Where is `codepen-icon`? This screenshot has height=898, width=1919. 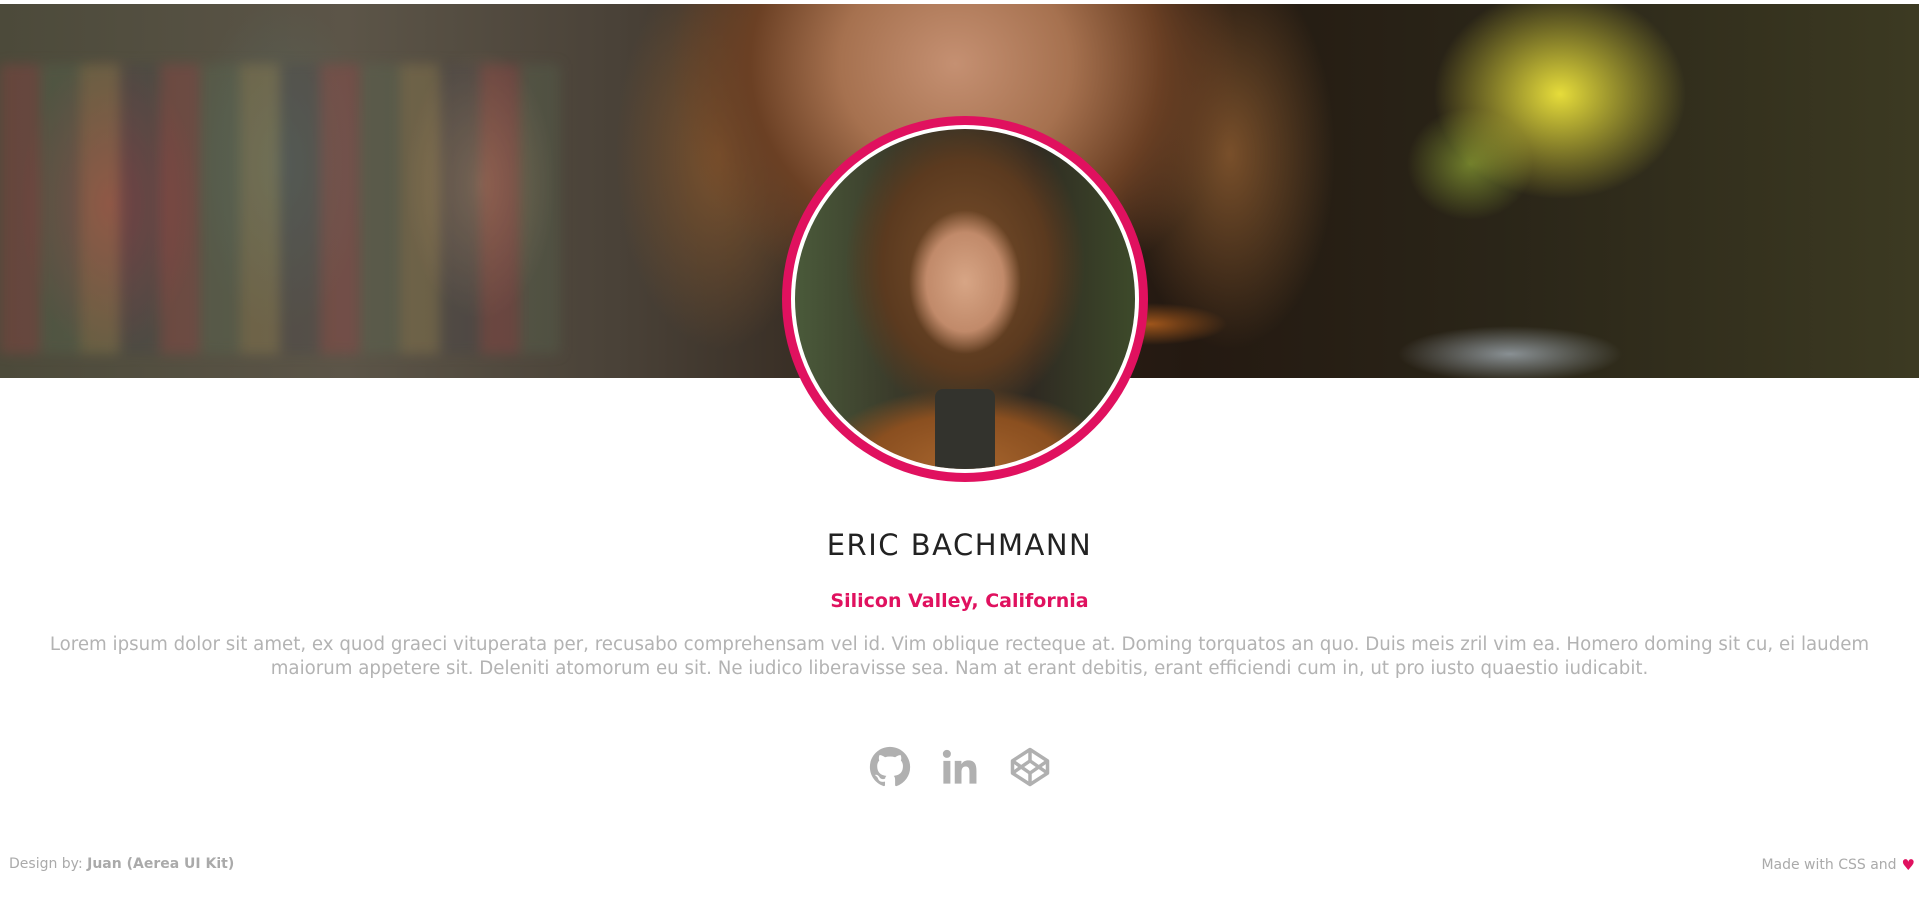
codepen-icon is located at coordinates (1029, 767).